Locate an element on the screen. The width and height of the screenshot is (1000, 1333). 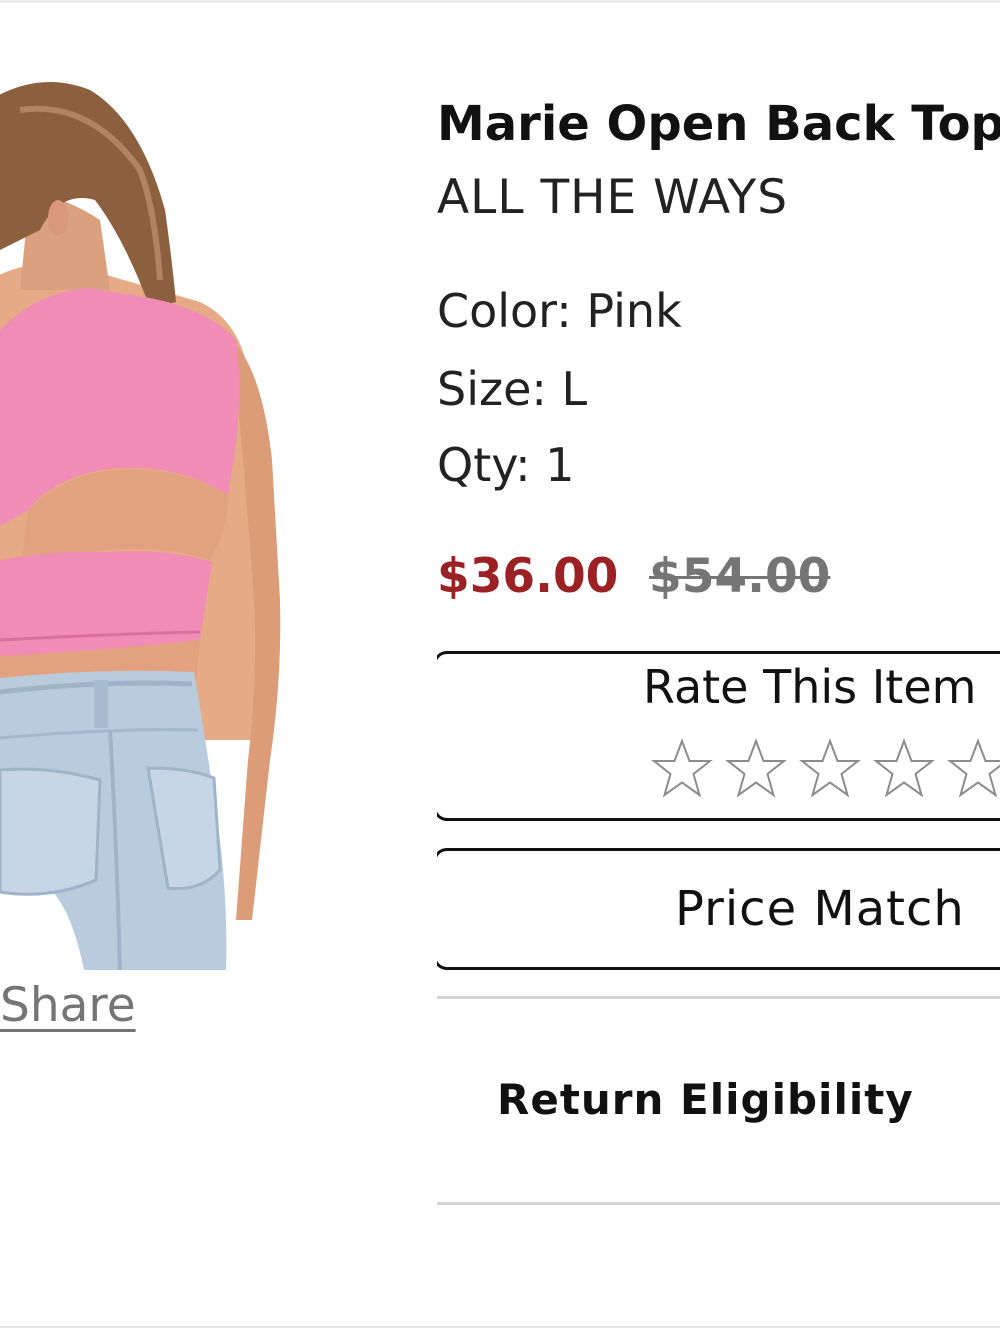
sale-price: $36.00 is located at coordinates (528, 576).